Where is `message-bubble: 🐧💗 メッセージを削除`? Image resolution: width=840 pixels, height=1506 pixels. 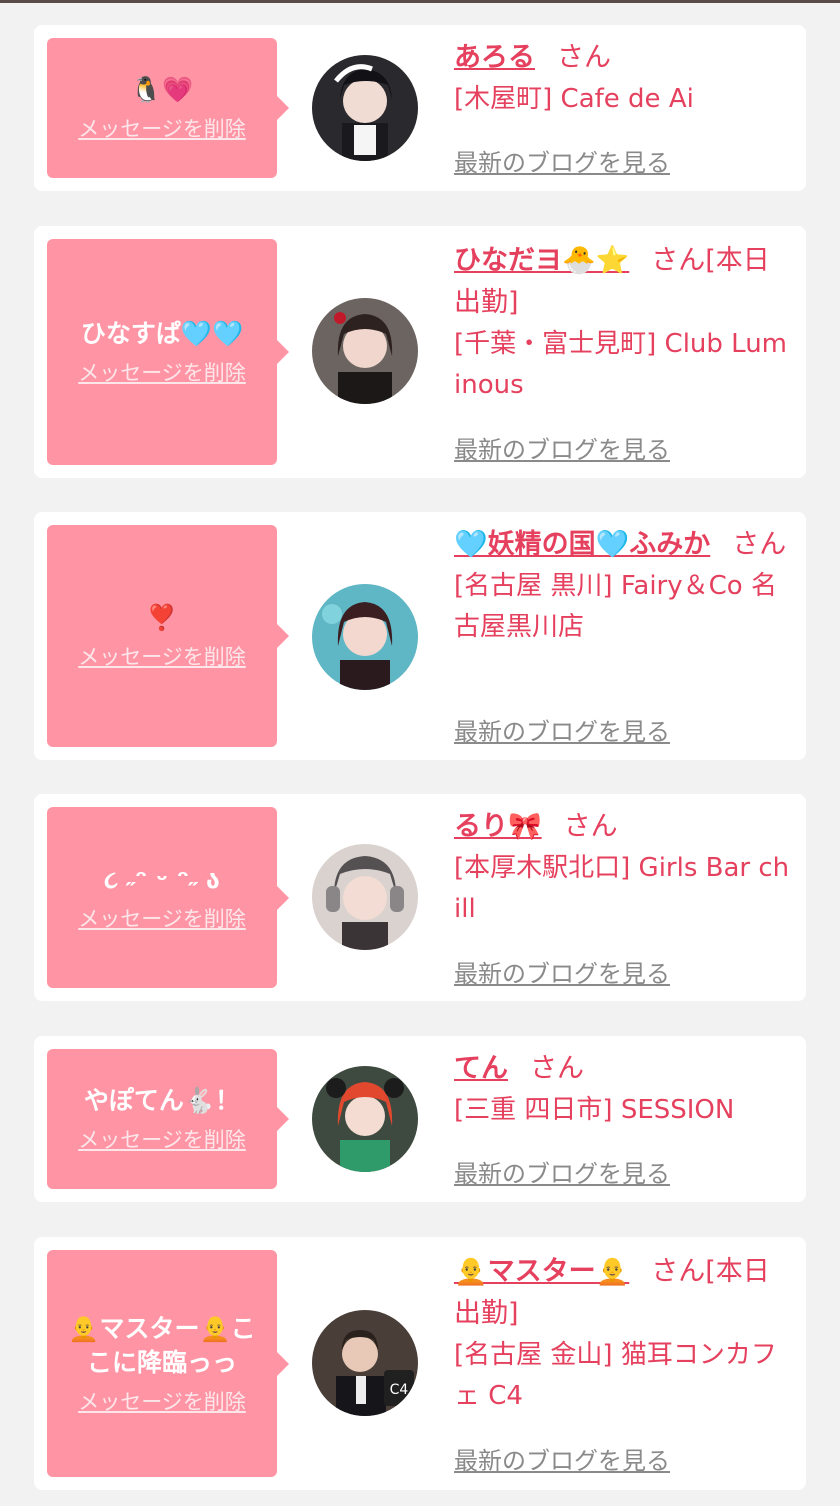 message-bubble: 🐧💗 メッセージを削除 is located at coordinates (168, 108).